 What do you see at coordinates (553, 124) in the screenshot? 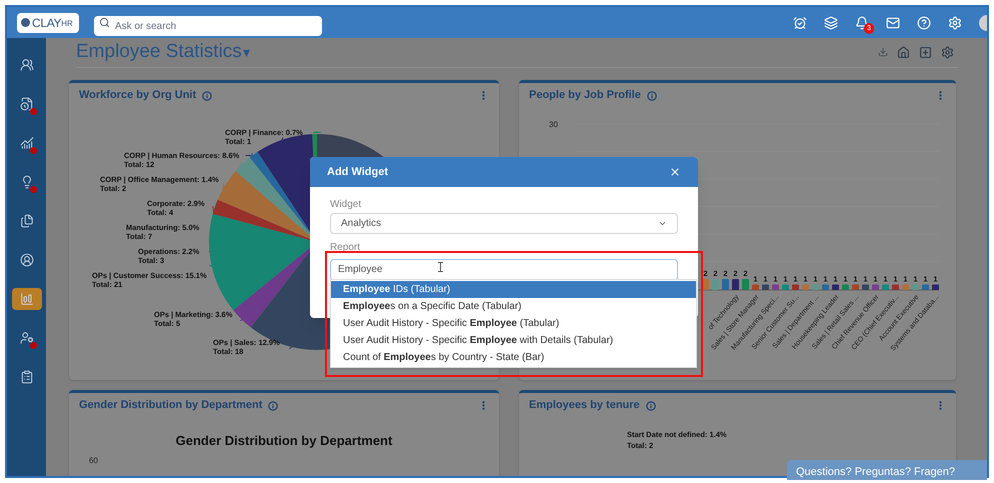
I see `y-tick-label: 30` at bounding box center [553, 124].